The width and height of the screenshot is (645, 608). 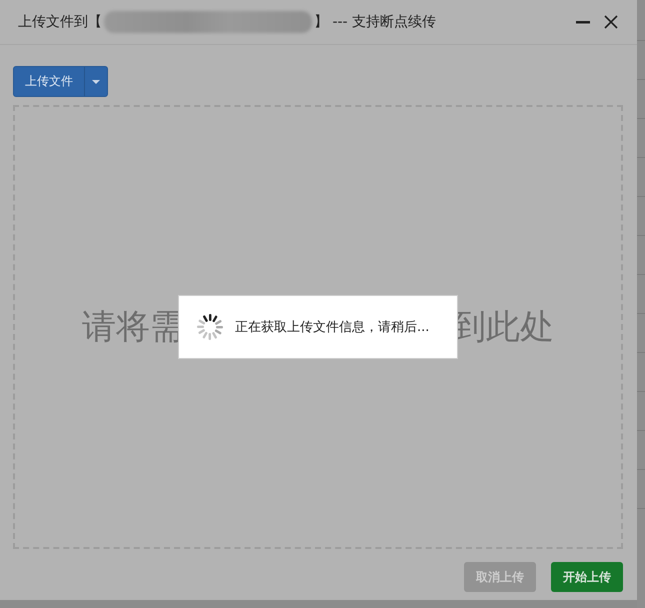 I want to click on window-title: 】 --- 支持断点续传, so click(x=375, y=22).